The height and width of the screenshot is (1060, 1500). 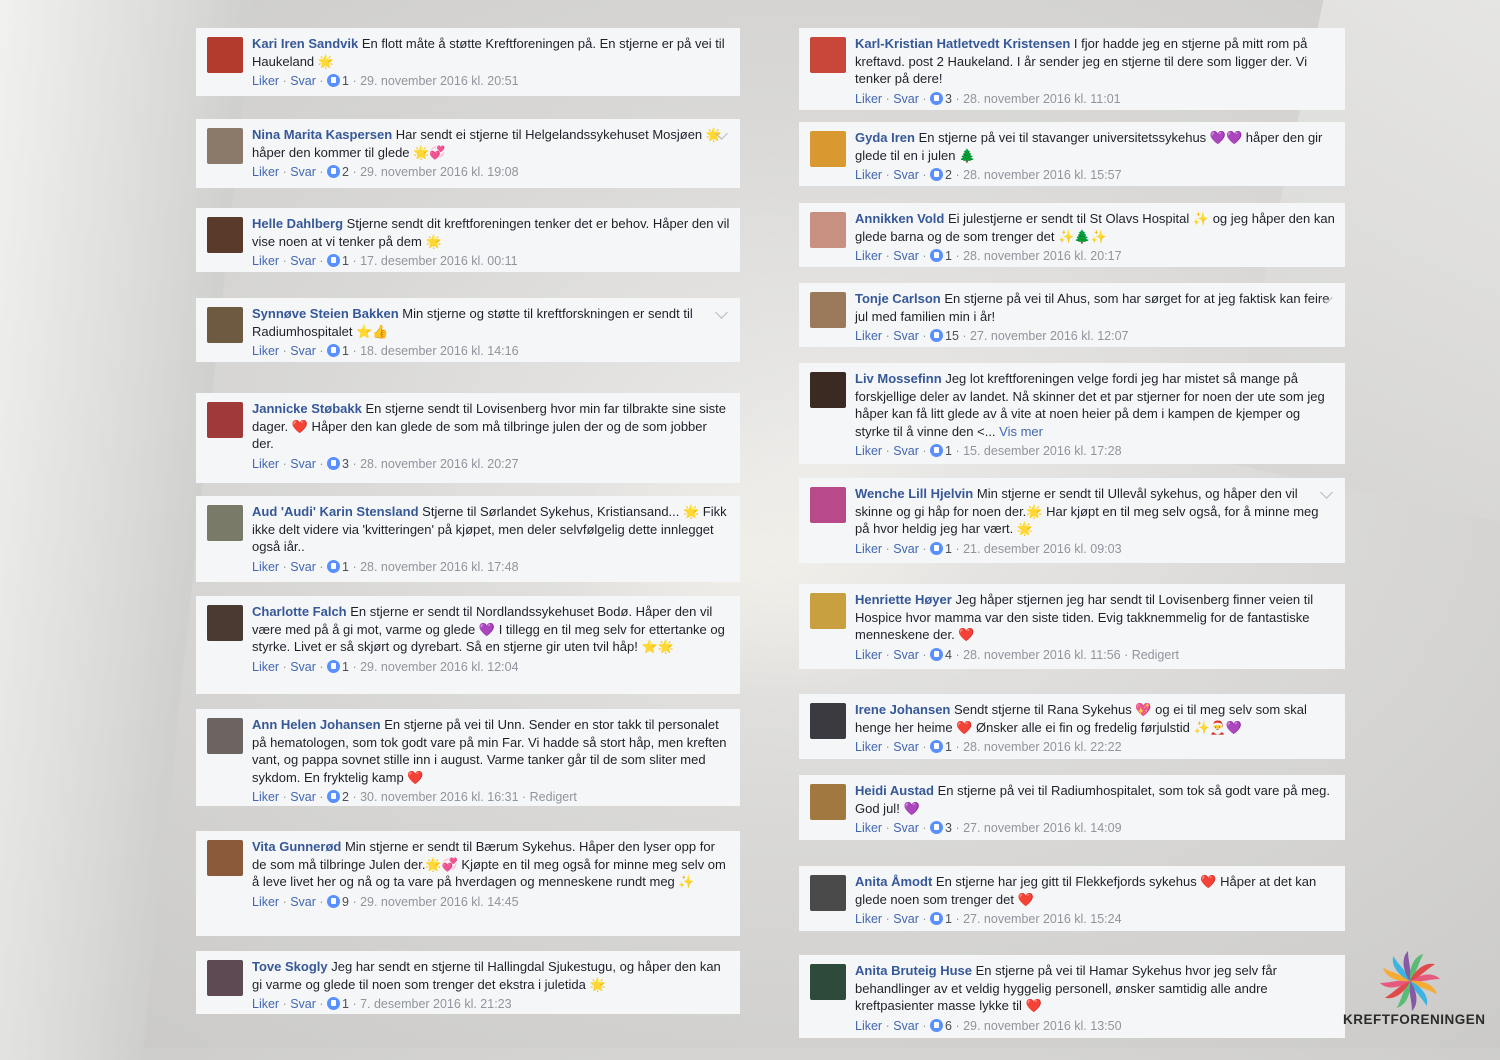 What do you see at coordinates (307, 408) in the screenshot?
I see `commenter-name: Jannicke Støbakk` at bounding box center [307, 408].